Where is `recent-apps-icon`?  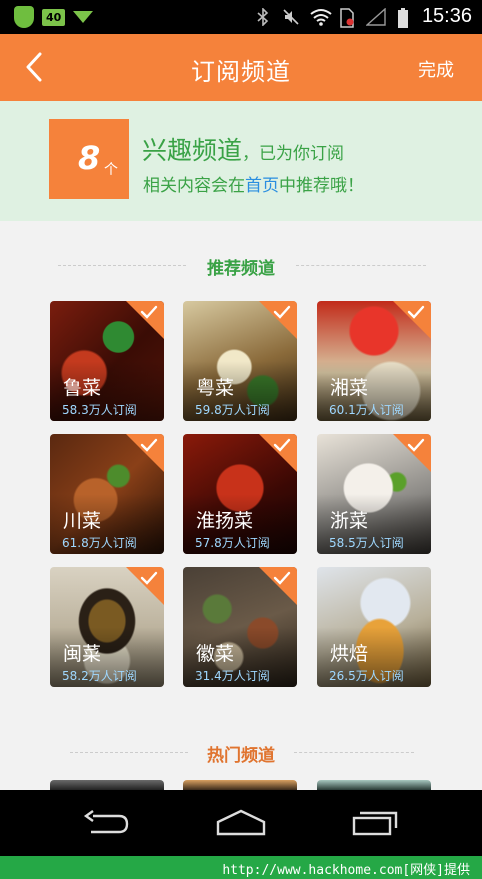 recent-apps-icon is located at coordinates (375, 823).